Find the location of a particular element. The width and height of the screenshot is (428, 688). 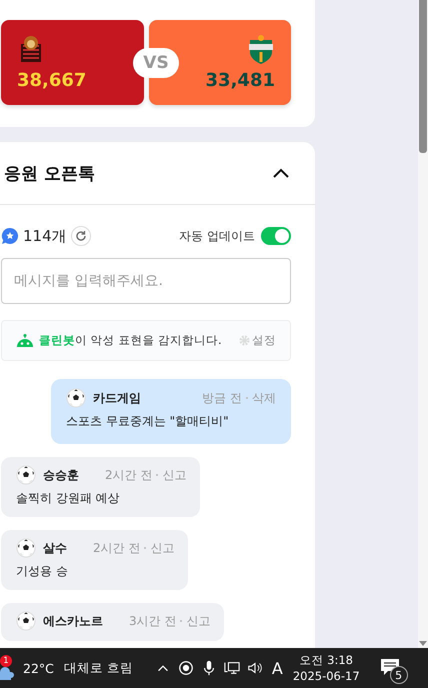

message-input: 메시지를 입력해주세요. is located at coordinates (146, 281).